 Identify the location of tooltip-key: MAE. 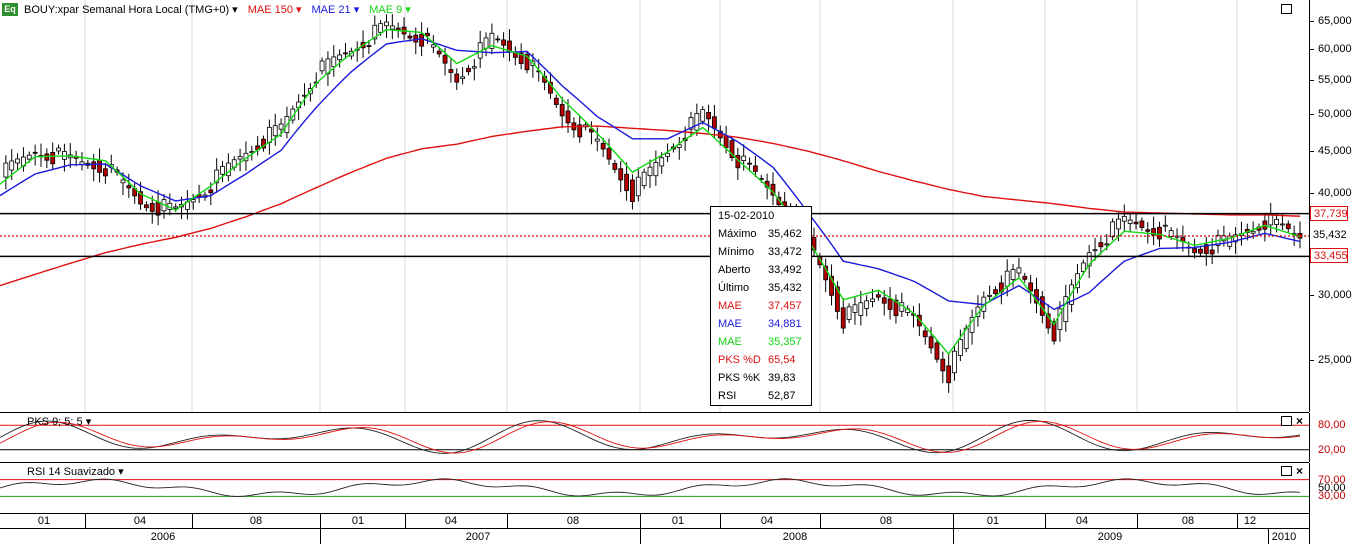
(730, 324).